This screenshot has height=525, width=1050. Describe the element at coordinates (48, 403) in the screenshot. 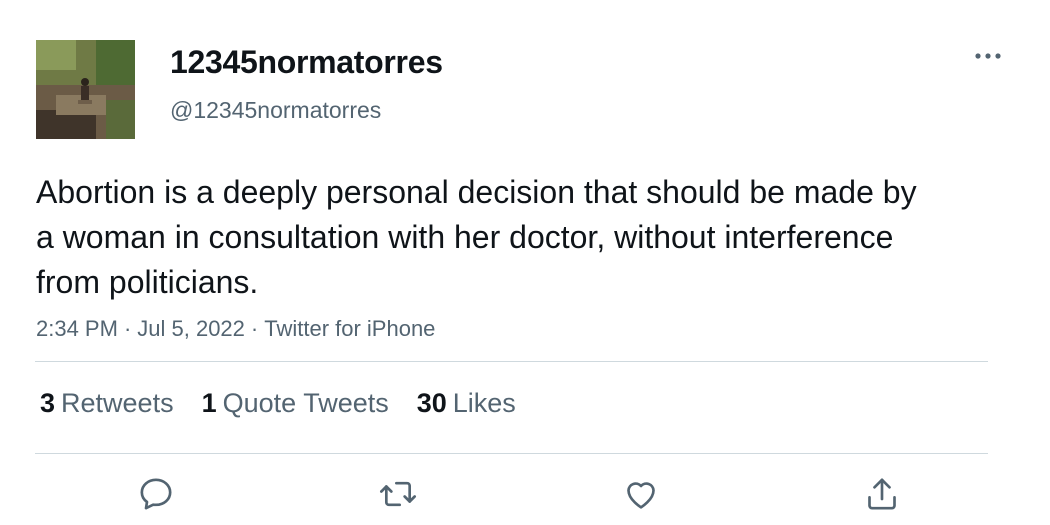

I see `retweets-count: 3` at that location.